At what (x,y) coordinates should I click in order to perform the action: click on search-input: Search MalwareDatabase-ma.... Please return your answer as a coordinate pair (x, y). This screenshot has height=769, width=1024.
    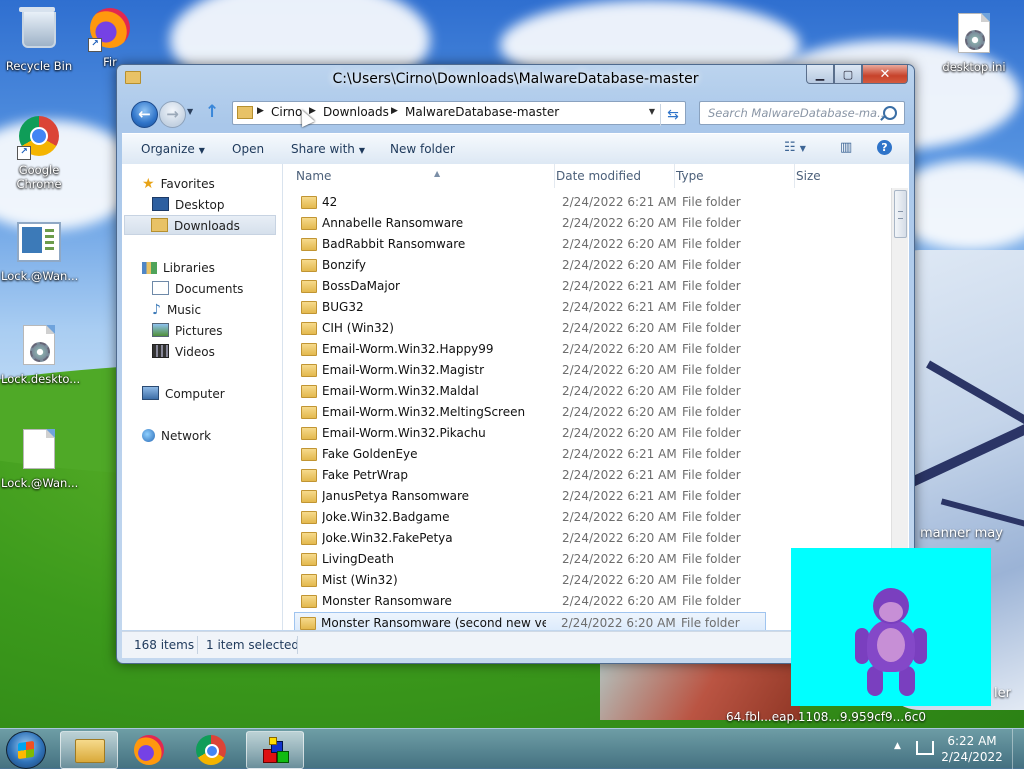
    Looking at the image, I should click on (798, 113).